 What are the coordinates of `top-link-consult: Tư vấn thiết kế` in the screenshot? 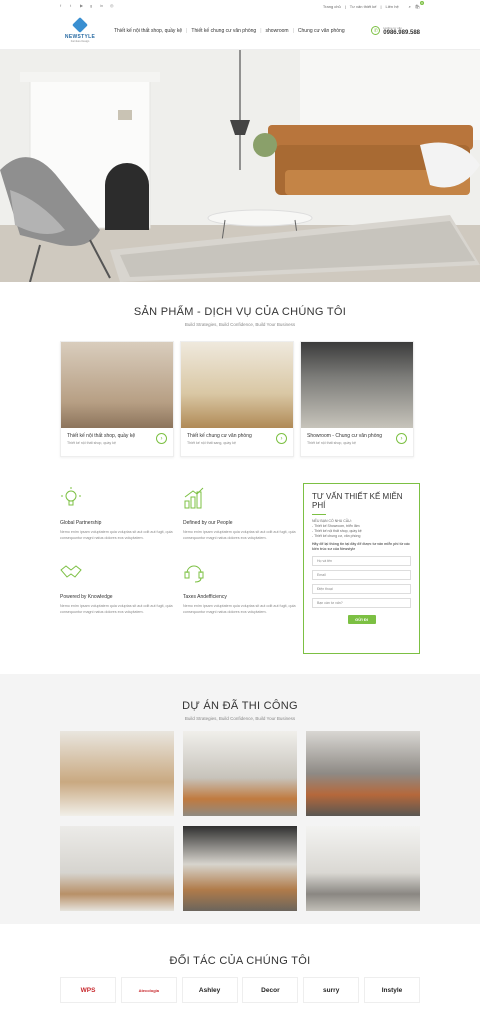 It's located at (363, 6).